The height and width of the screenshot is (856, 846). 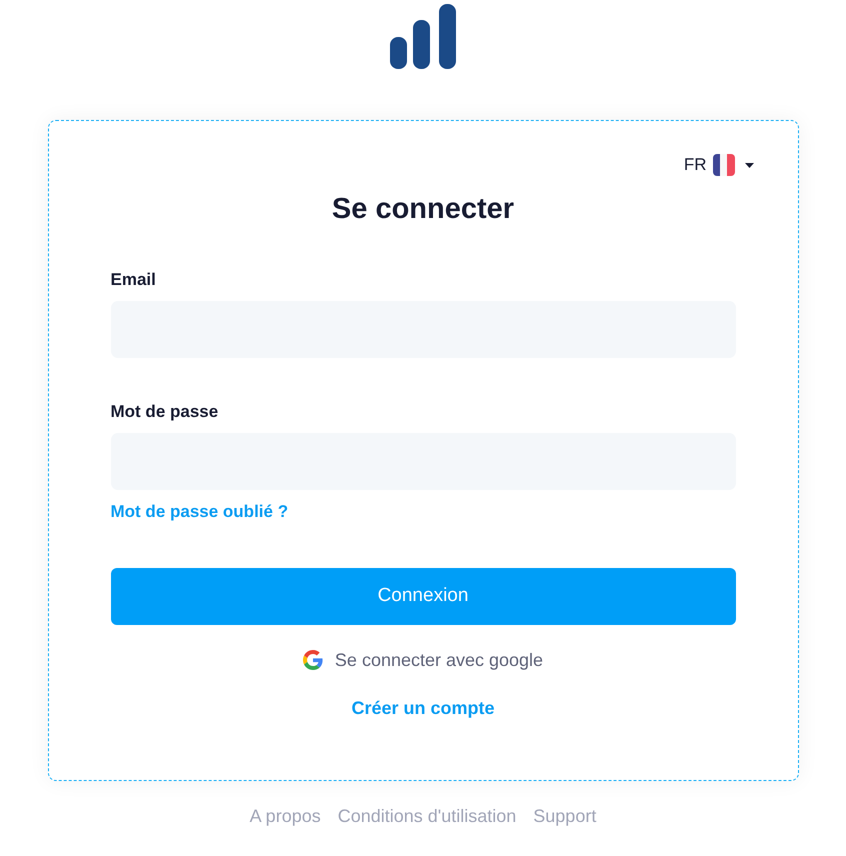 I want to click on footer-link: Support, so click(x=564, y=816).